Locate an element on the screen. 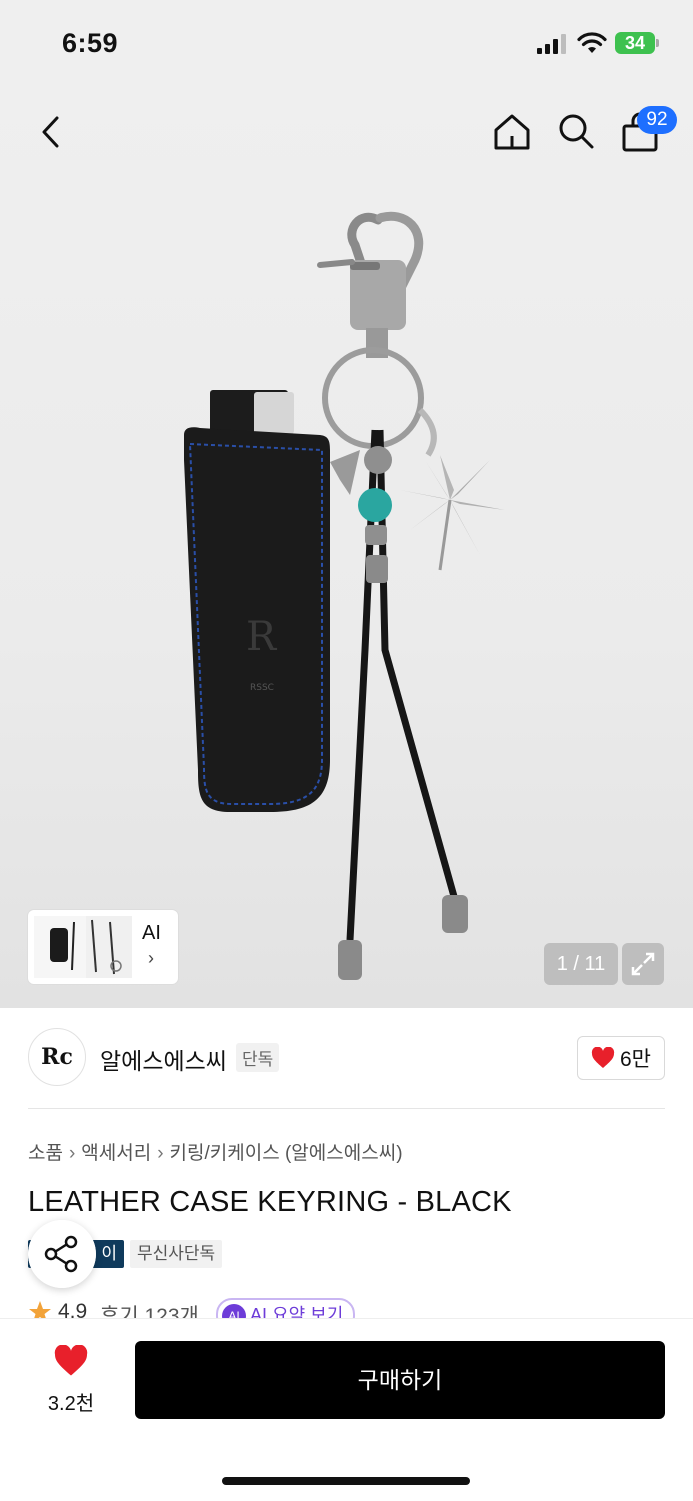  wifi-icon is located at coordinates (592, 42).